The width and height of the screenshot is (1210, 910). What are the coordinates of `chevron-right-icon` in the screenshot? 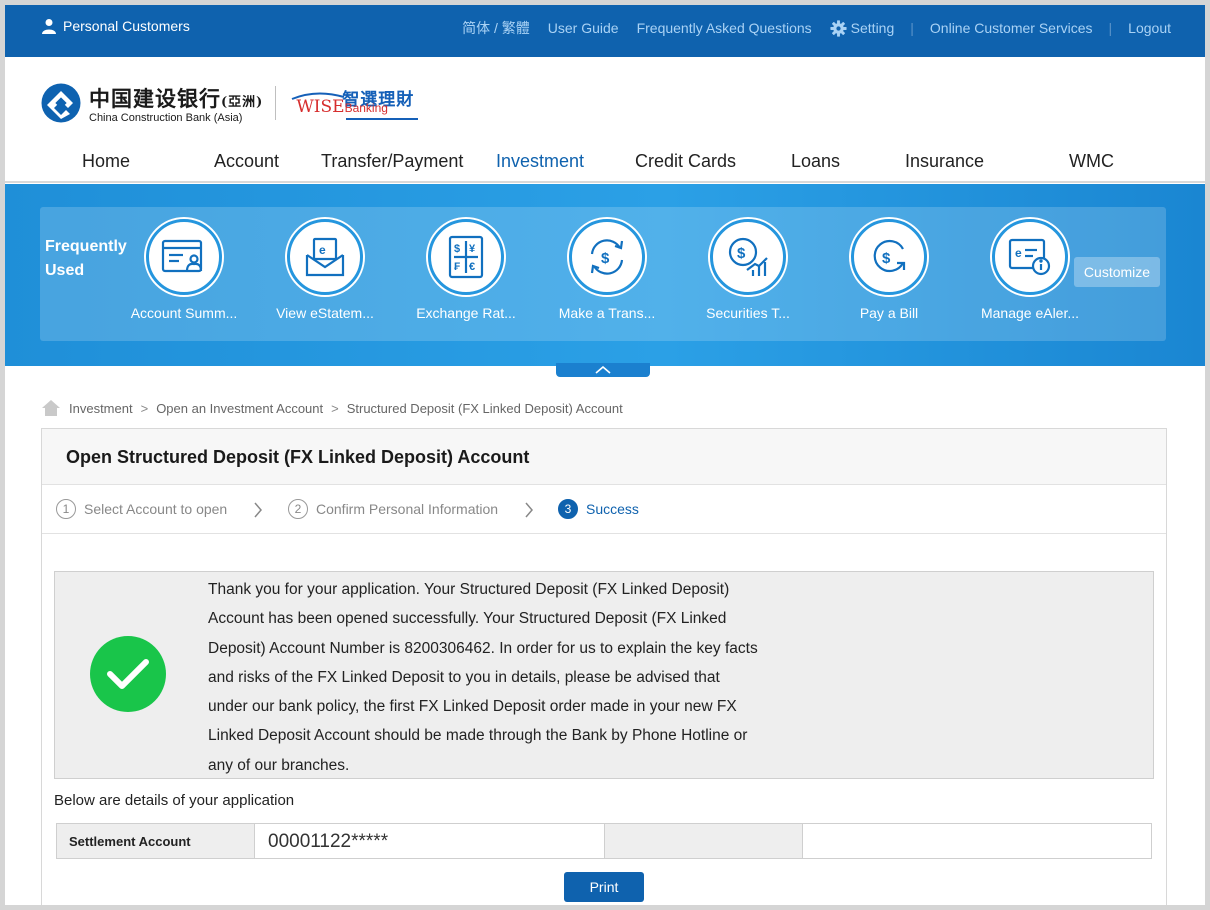 It's located at (529, 510).